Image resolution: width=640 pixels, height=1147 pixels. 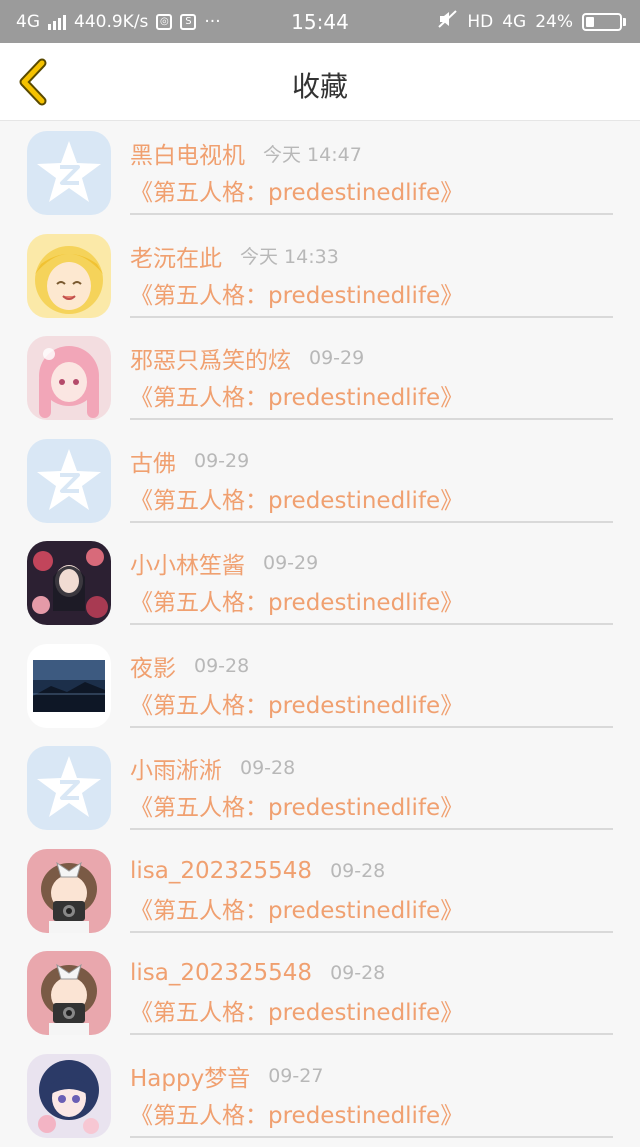 I want to click on user-name: Happy梦音, so click(x=190, y=1076).